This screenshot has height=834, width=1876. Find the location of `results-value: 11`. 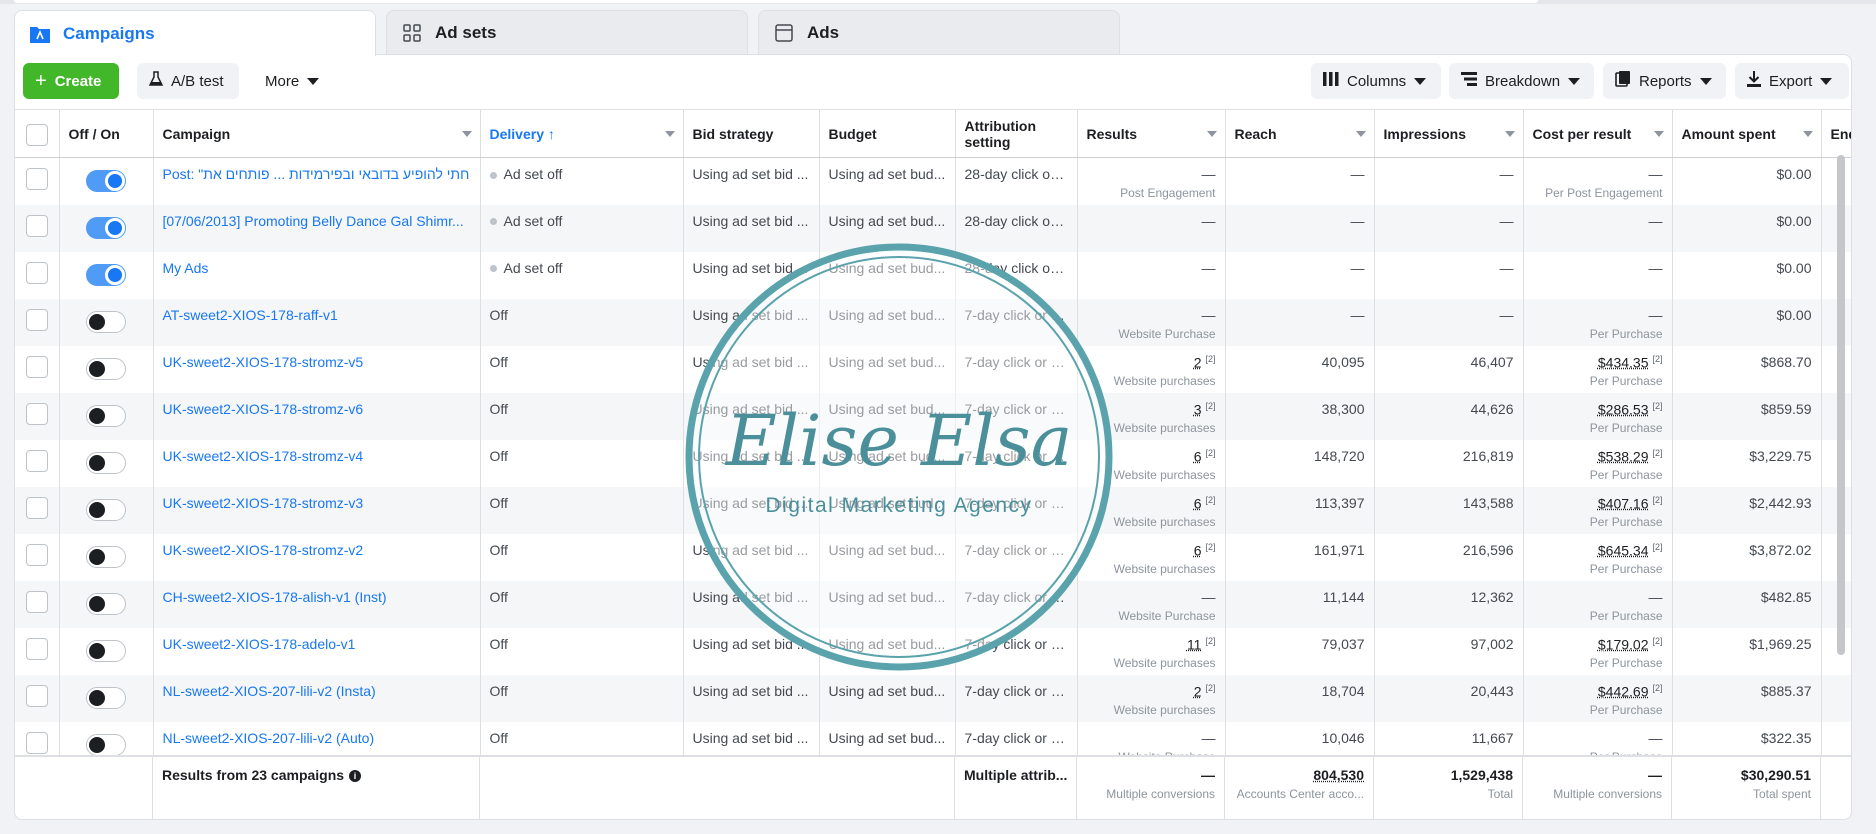

results-value: 11 is located at coordinates (1194, 644).